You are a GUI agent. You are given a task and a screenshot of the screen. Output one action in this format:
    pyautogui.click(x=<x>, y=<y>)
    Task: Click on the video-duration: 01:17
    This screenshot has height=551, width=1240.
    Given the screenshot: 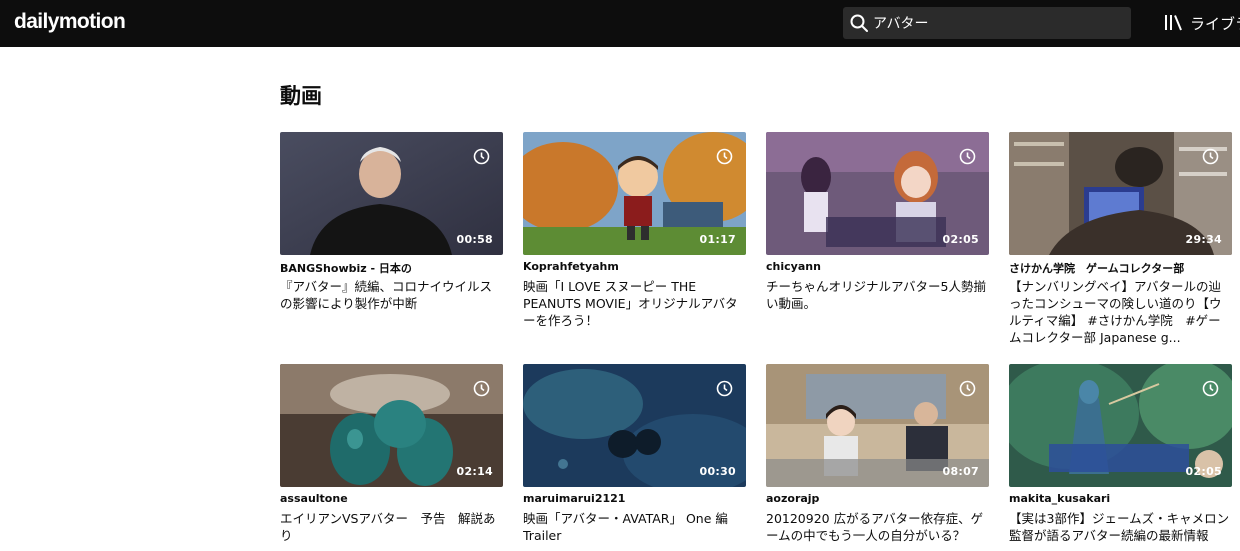 What is the action you would take?
    pyautogui.click(x=717, y=239)
    